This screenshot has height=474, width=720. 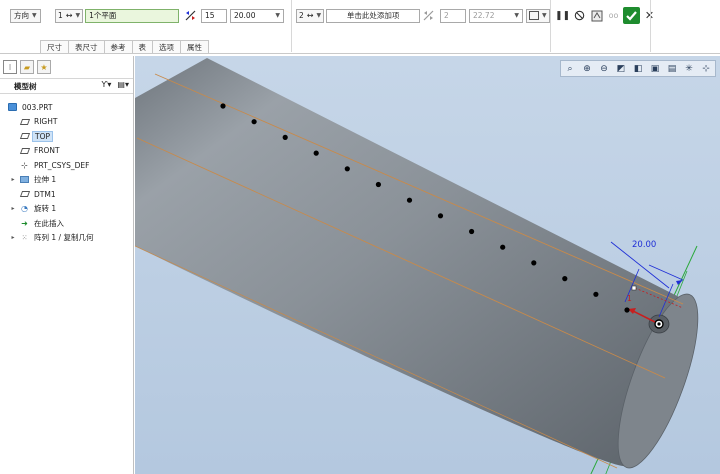 I want to click on spin-center-button: ⊹, so click(x=706, y=69).